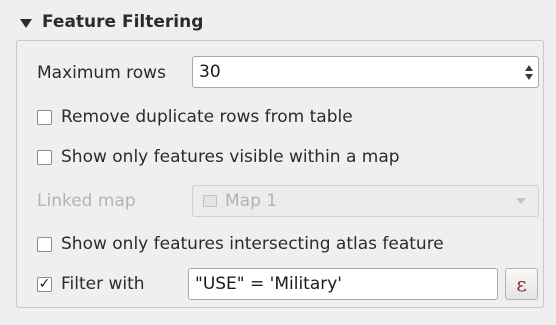 The image size is (556, 325). I want to click on max-rows-row: Maximum rows, so click(101, 73).